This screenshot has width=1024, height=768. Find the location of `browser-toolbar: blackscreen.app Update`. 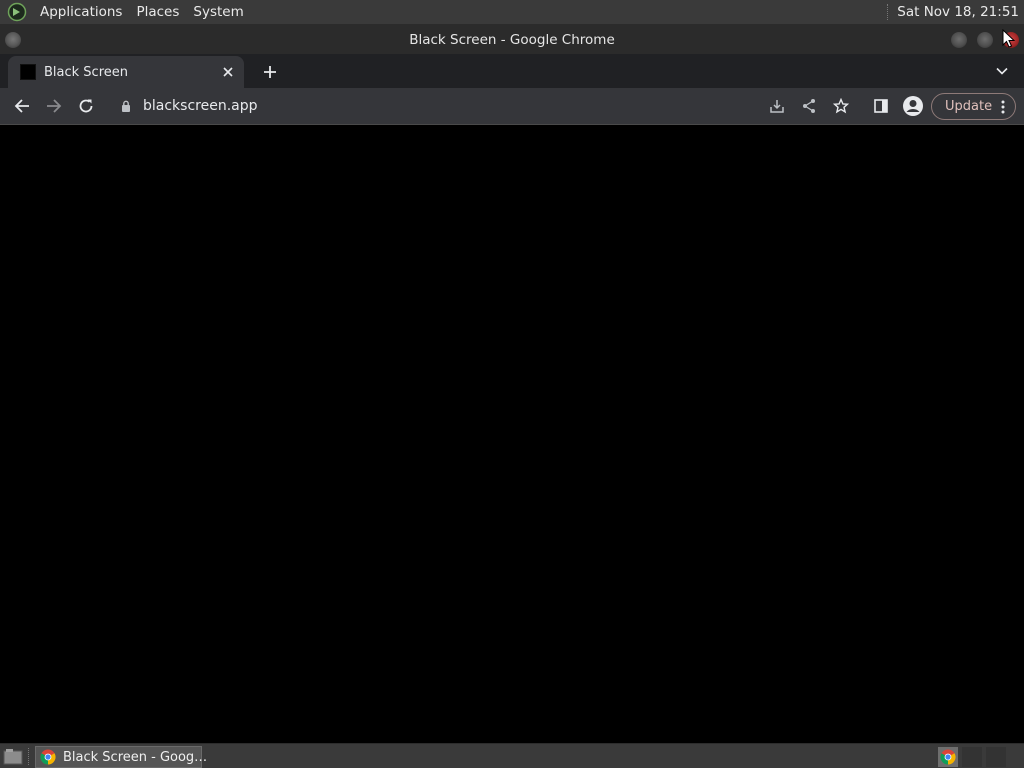

browser-toolbar: blackscreen.app Update is located at coordinates (512, 106).